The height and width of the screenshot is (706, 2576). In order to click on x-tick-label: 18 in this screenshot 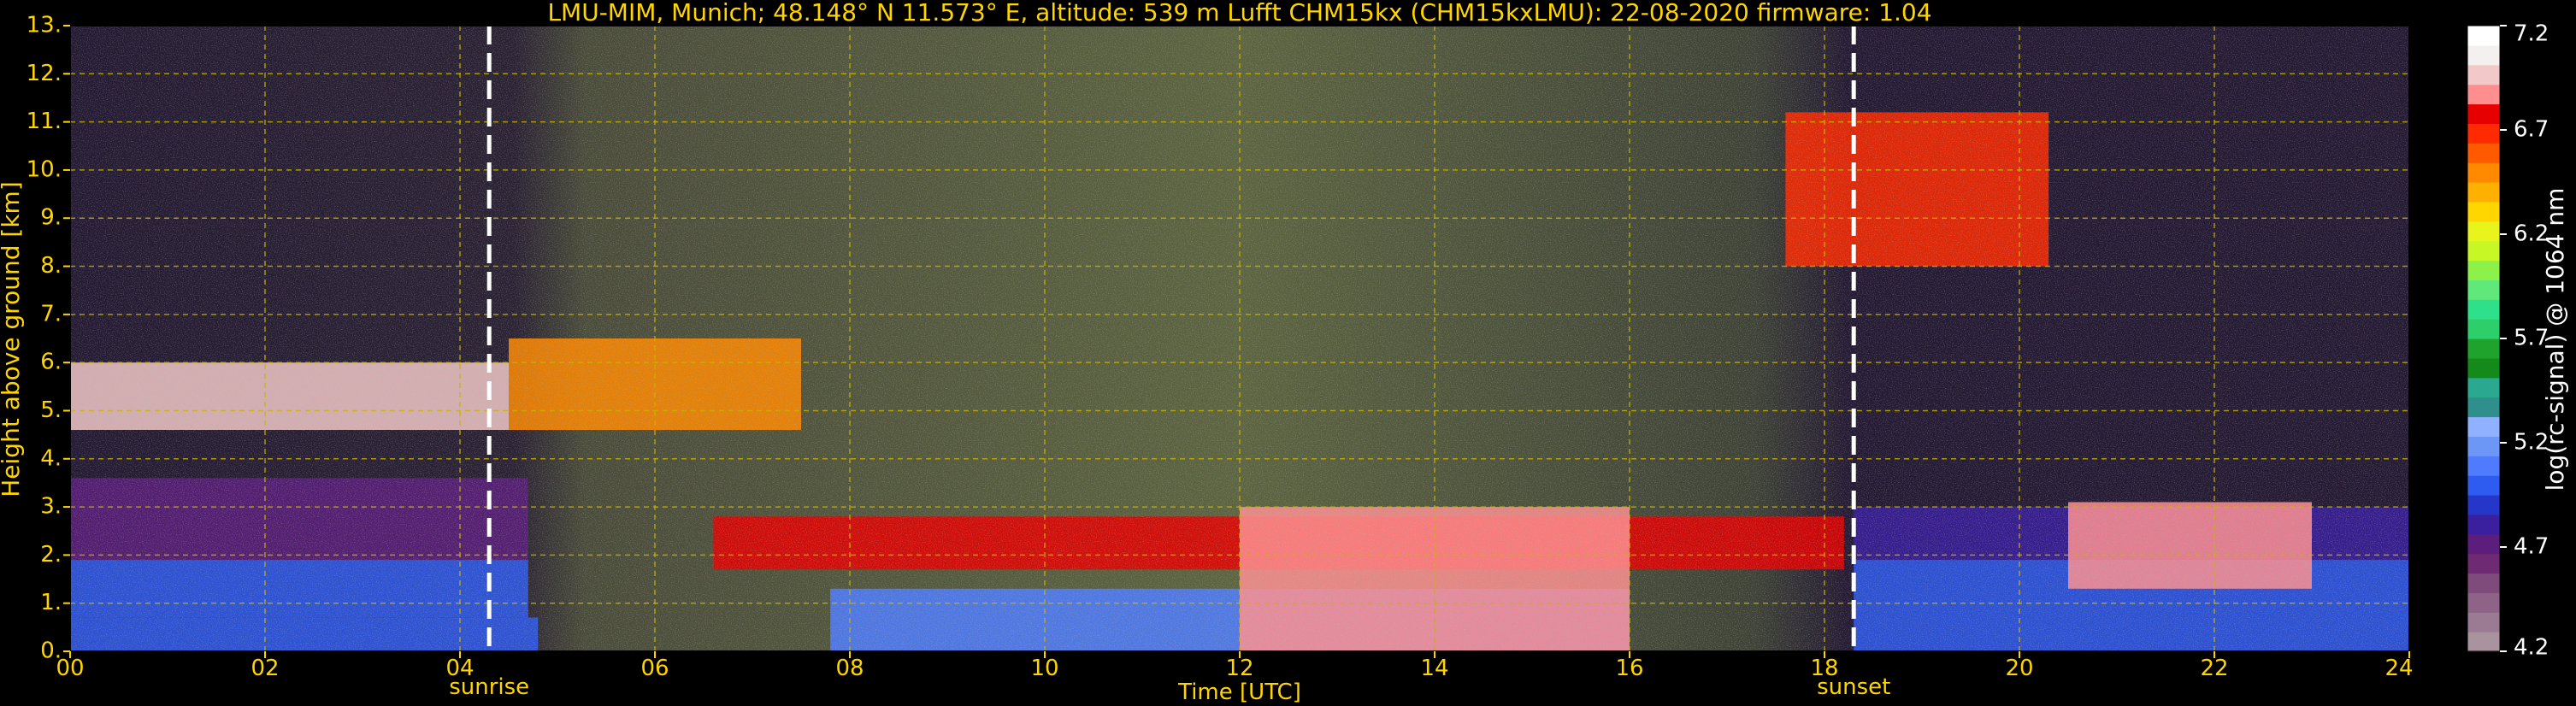, I will do `click(1824, 668)`.